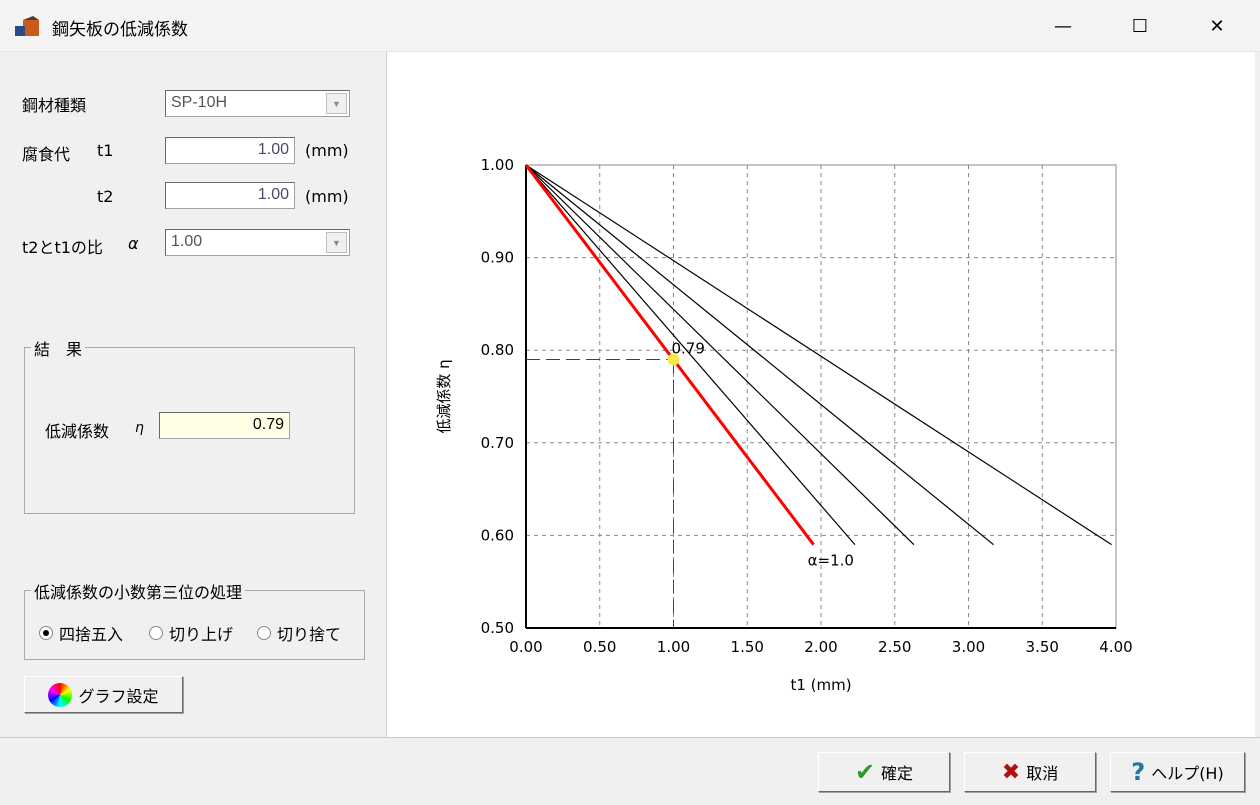 The height and width of the screenshot is (805, 1260). I want to click on cancel-label: 取消, so click(1042, 773).